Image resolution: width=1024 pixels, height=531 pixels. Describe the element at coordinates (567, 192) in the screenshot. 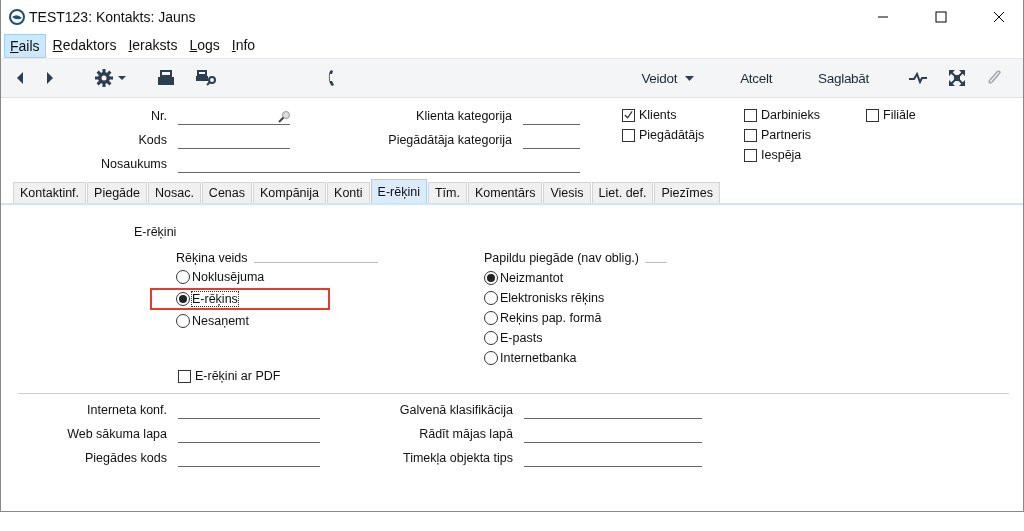

I see `tab: Viesis` at that location.